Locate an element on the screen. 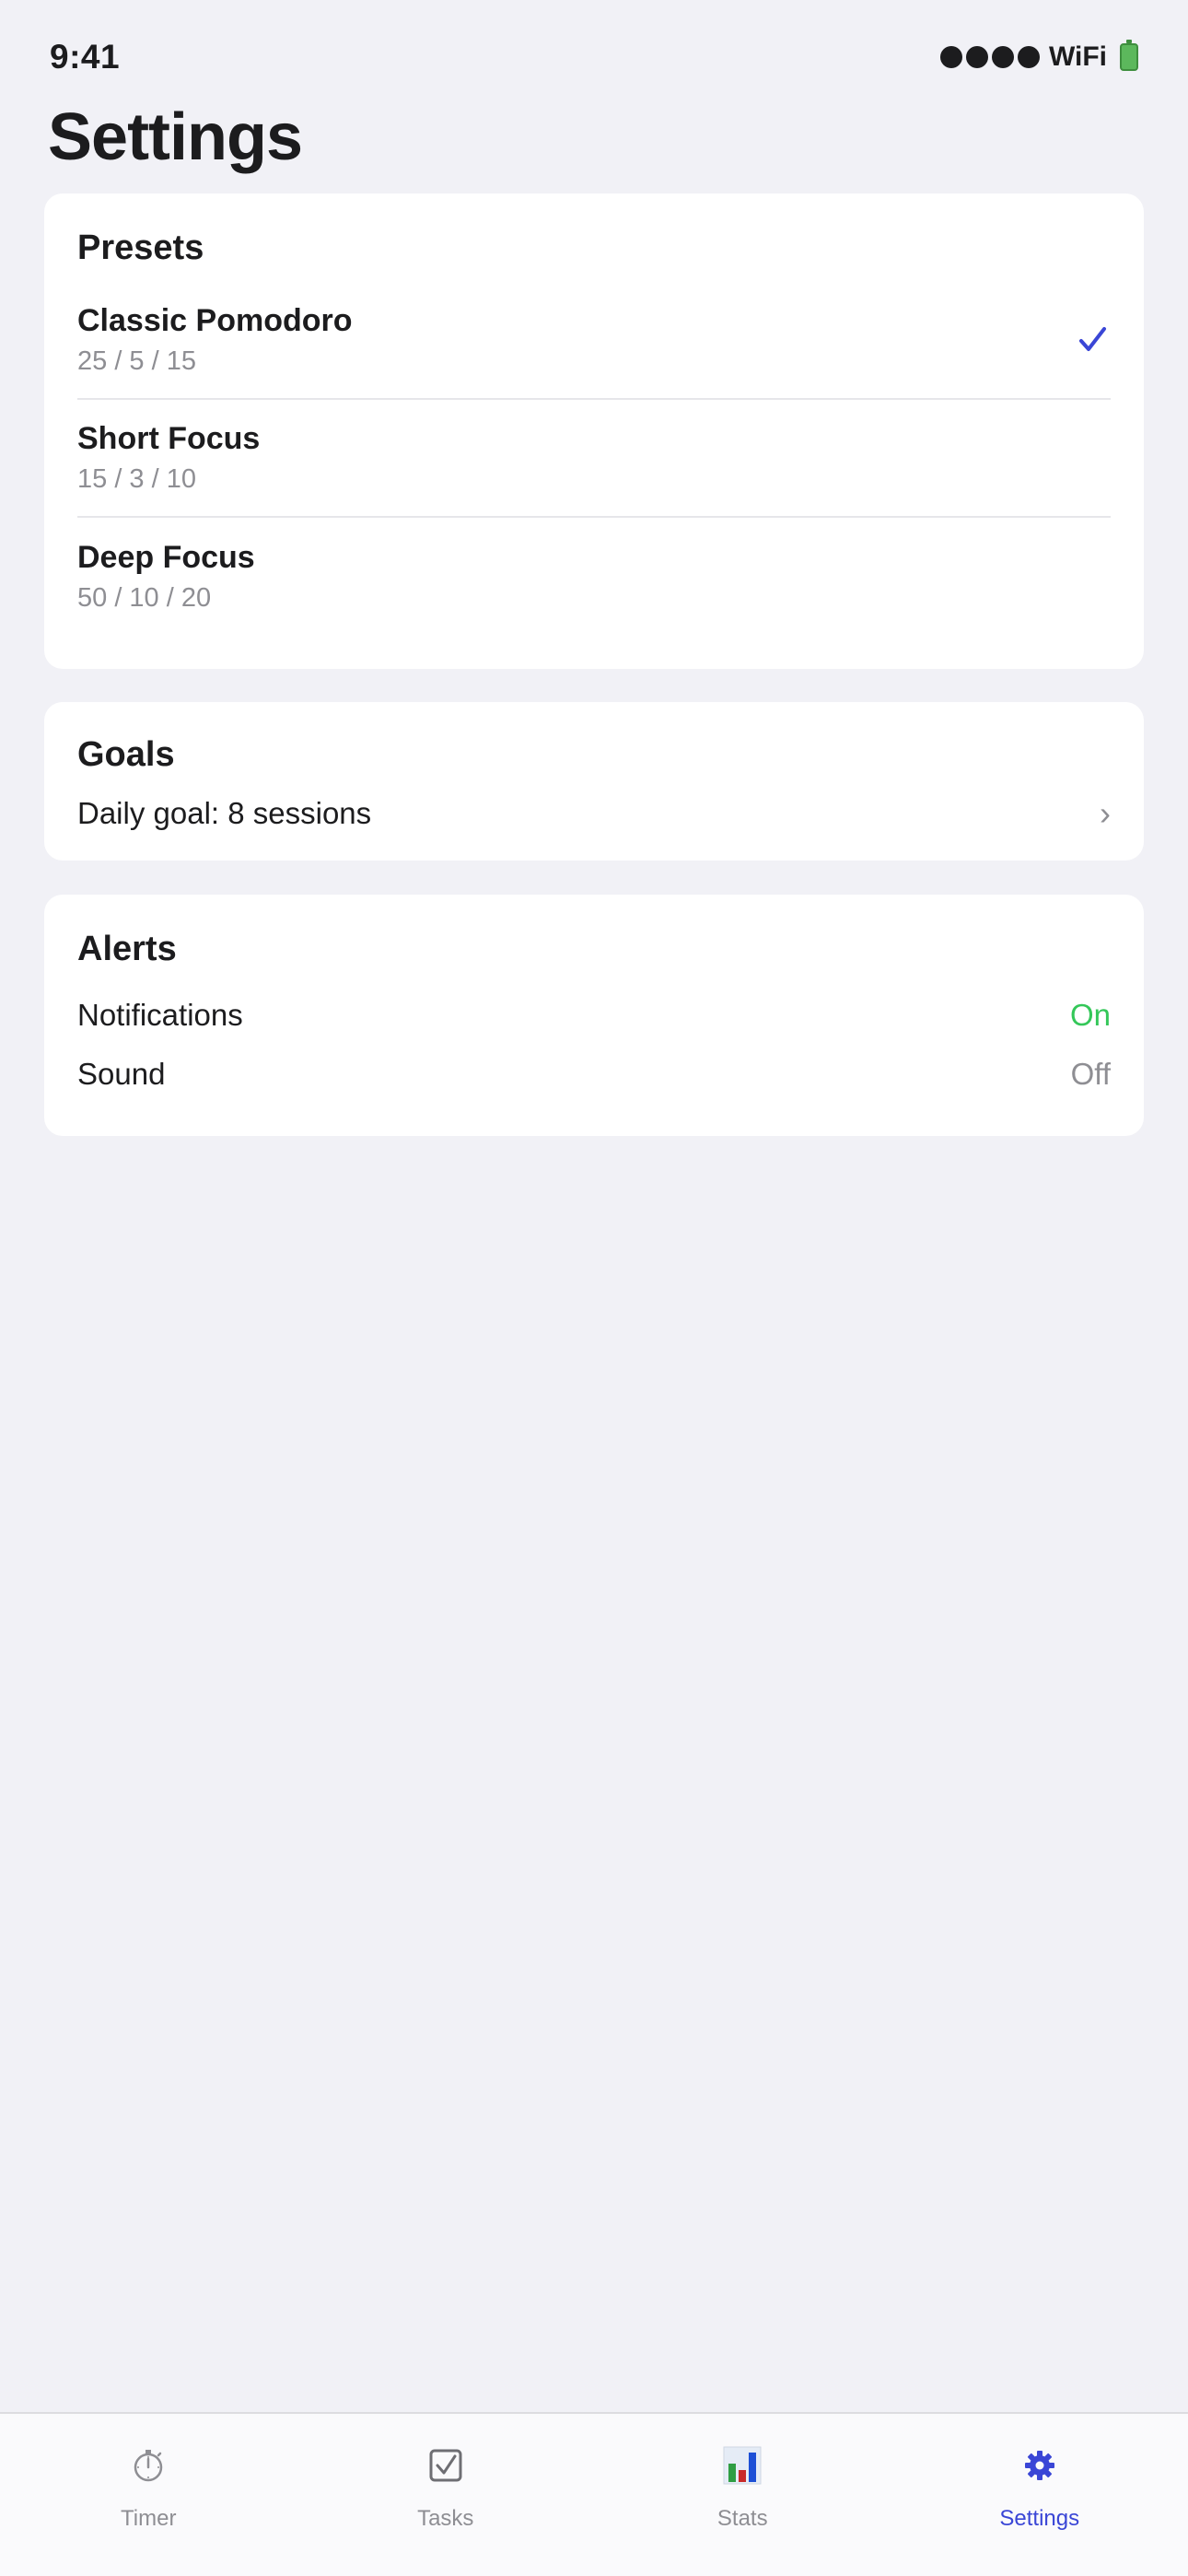 This screenshot has height=2576, width=1188. goals-title: Goals is located at coordinates (126, 754).